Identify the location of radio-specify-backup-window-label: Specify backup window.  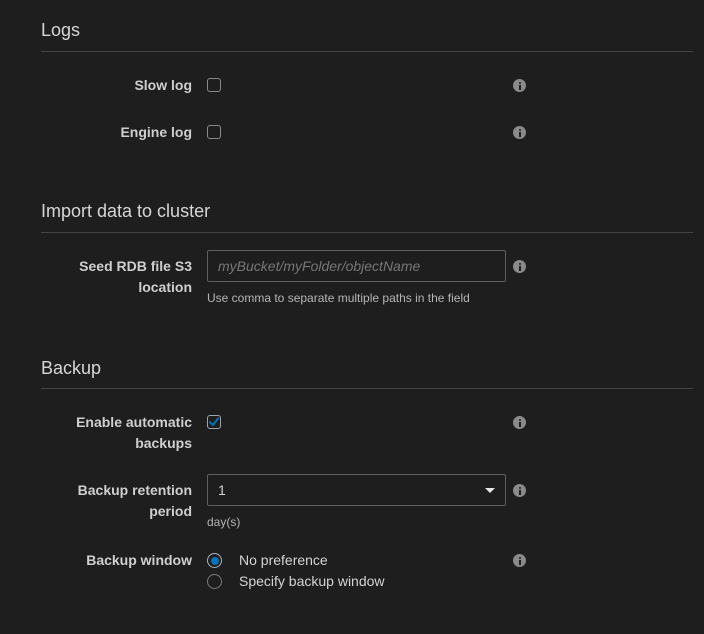
(312, 581).